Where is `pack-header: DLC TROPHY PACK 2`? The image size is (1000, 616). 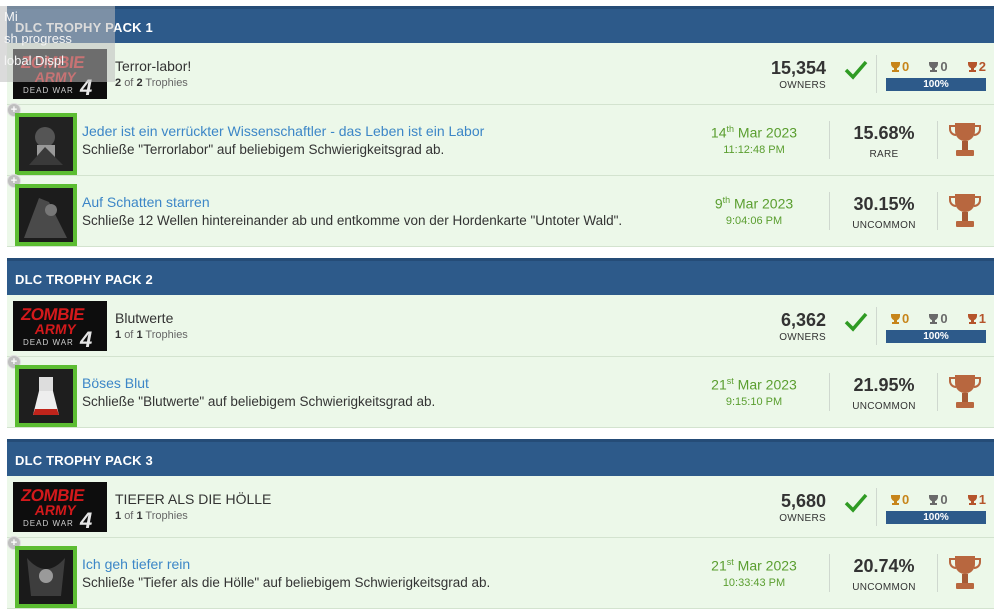 pack-header: DLC TROPHY PACK 2 is located at coordinates (500, 276).